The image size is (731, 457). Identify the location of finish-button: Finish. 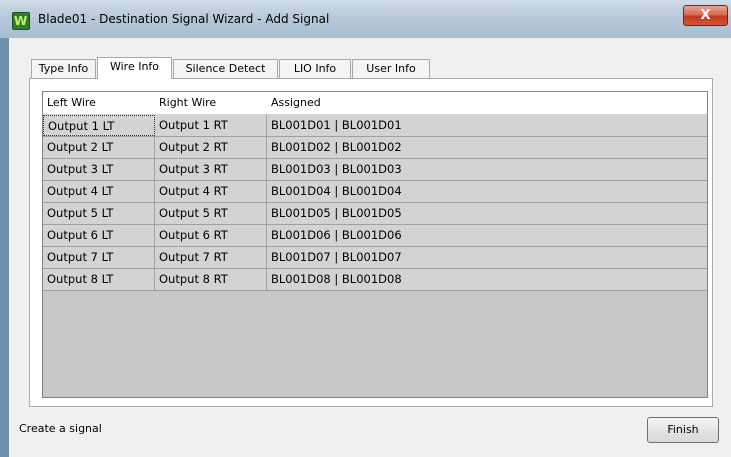
(683, 430).